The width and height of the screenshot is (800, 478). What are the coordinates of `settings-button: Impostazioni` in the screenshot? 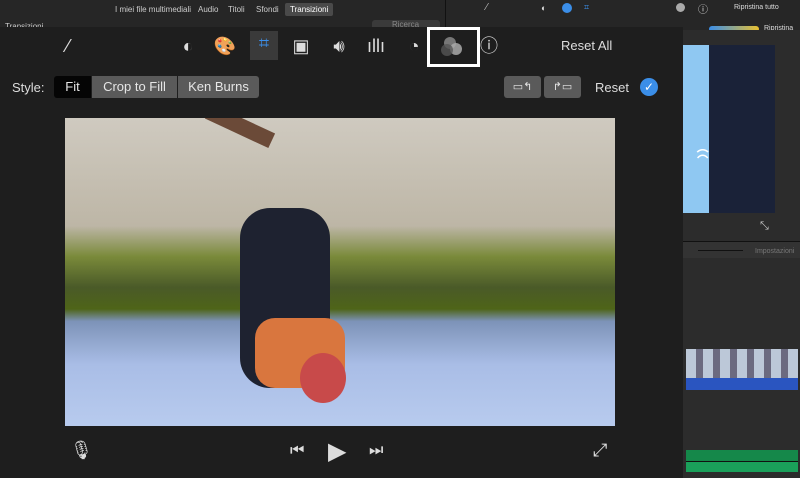 It's located at (774, 251).